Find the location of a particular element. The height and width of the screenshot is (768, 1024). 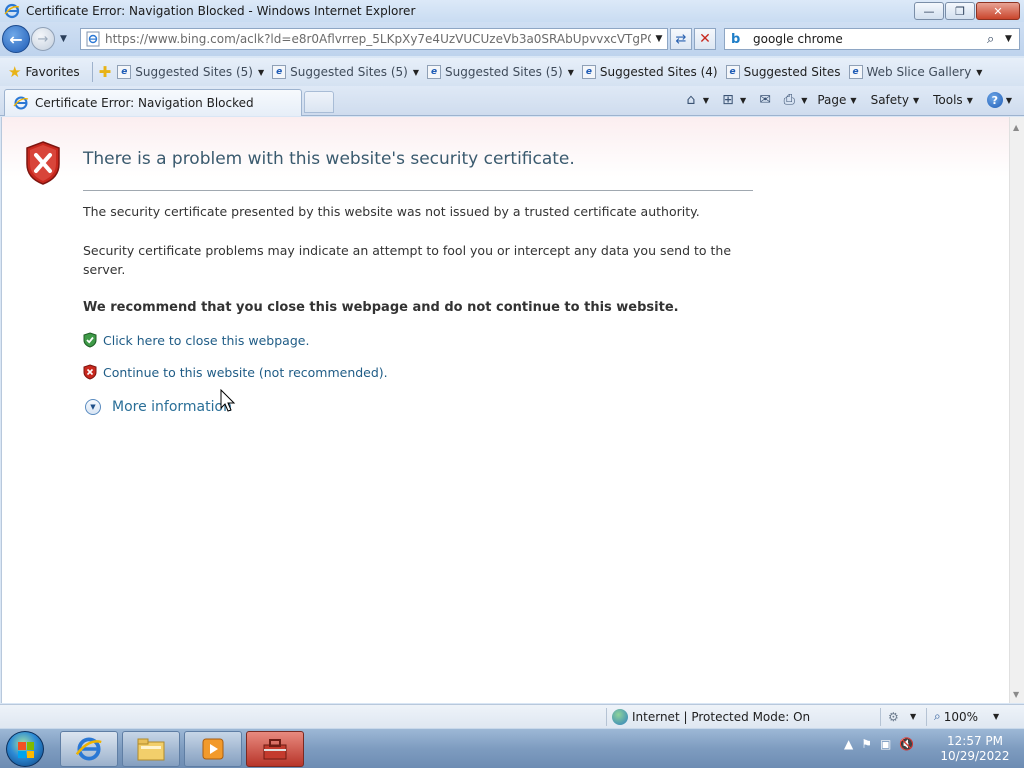

page-menu-label: Page is located at coordinates (832, 100).